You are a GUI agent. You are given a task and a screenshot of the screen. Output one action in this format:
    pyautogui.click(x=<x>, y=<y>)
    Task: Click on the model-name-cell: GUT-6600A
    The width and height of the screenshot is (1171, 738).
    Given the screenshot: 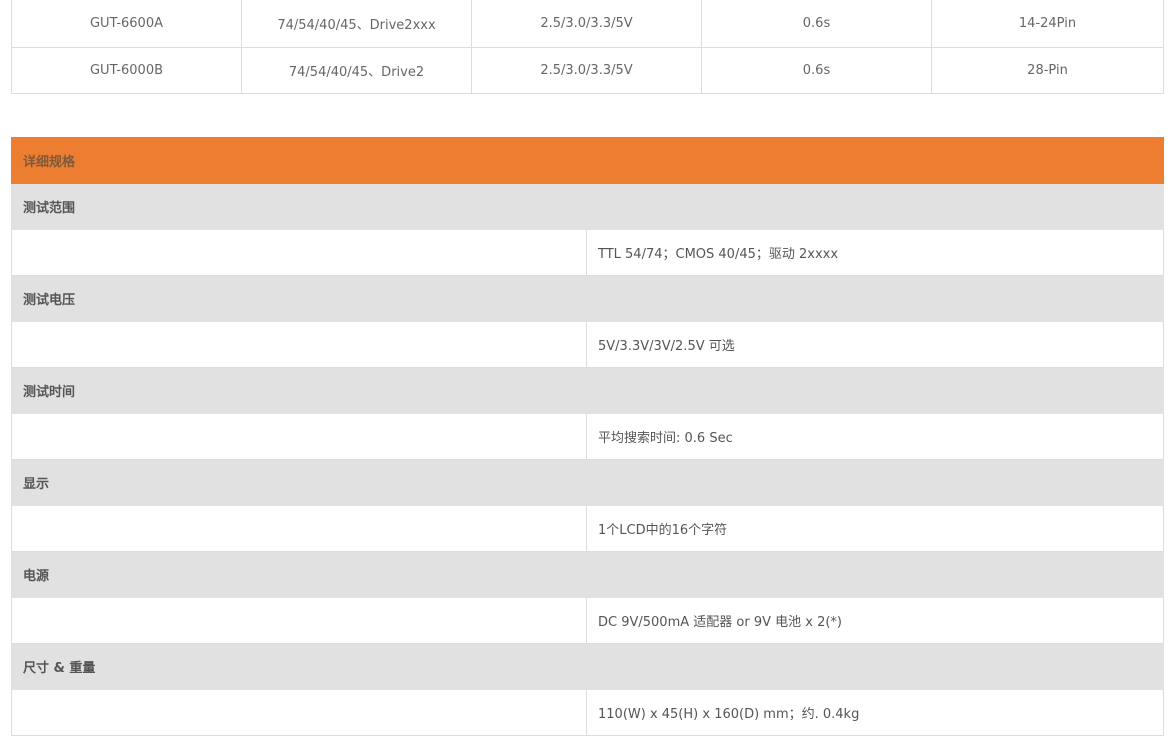 What is the action you would take?
    pyautogui.click(x=126, y=24)
    